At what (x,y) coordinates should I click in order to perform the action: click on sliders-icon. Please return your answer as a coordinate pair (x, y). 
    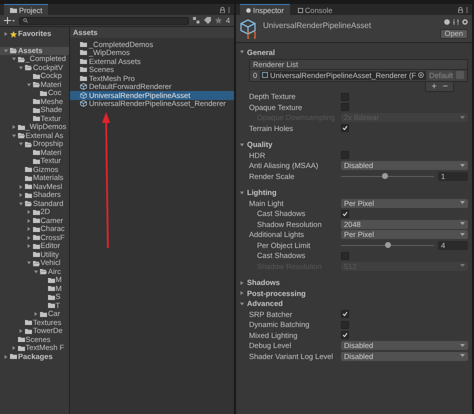
    Looking at the image, I should click on (456, 22).